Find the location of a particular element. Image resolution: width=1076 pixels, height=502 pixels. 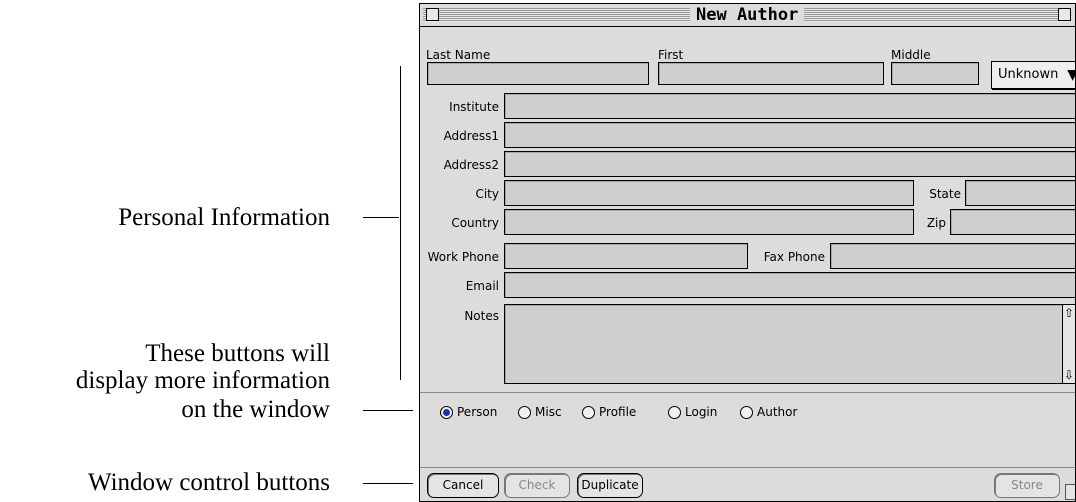

middle-name-label: Middle is located at coordinates (911, 55).